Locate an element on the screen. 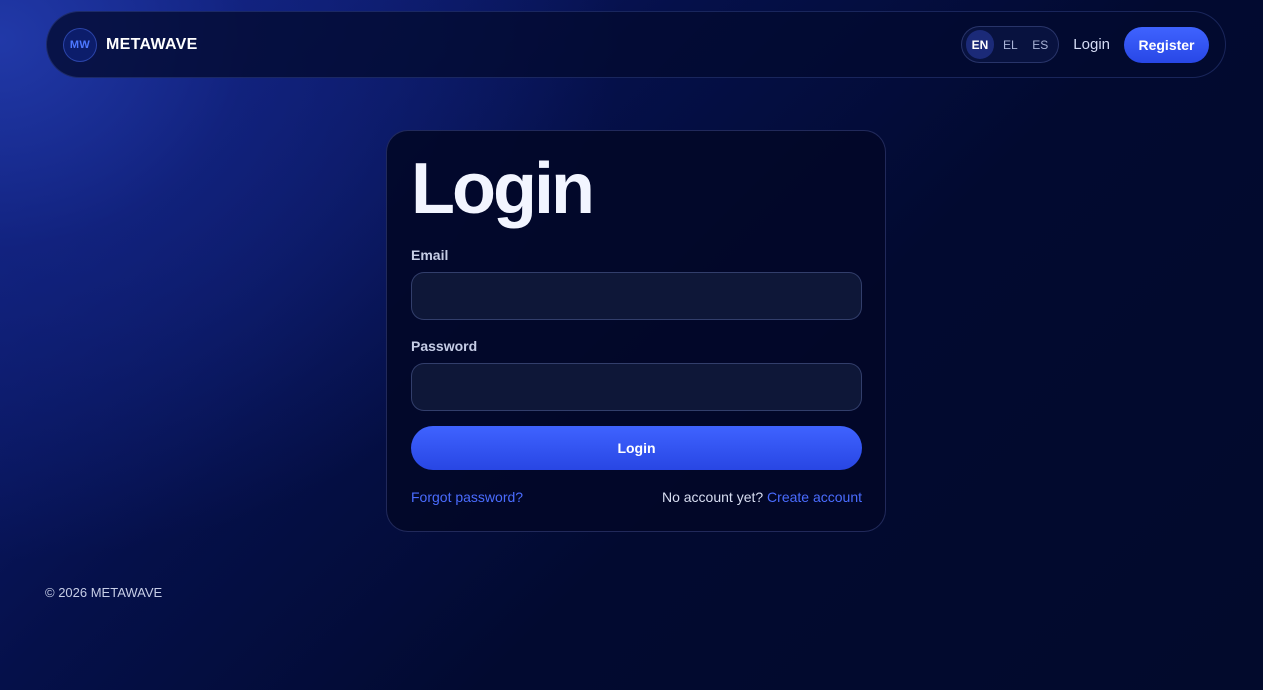 Image resolution: width=1263 pixels, height=690 pixels. signup-prompt: No account yet? Create account is located at coordinates (762, 497).